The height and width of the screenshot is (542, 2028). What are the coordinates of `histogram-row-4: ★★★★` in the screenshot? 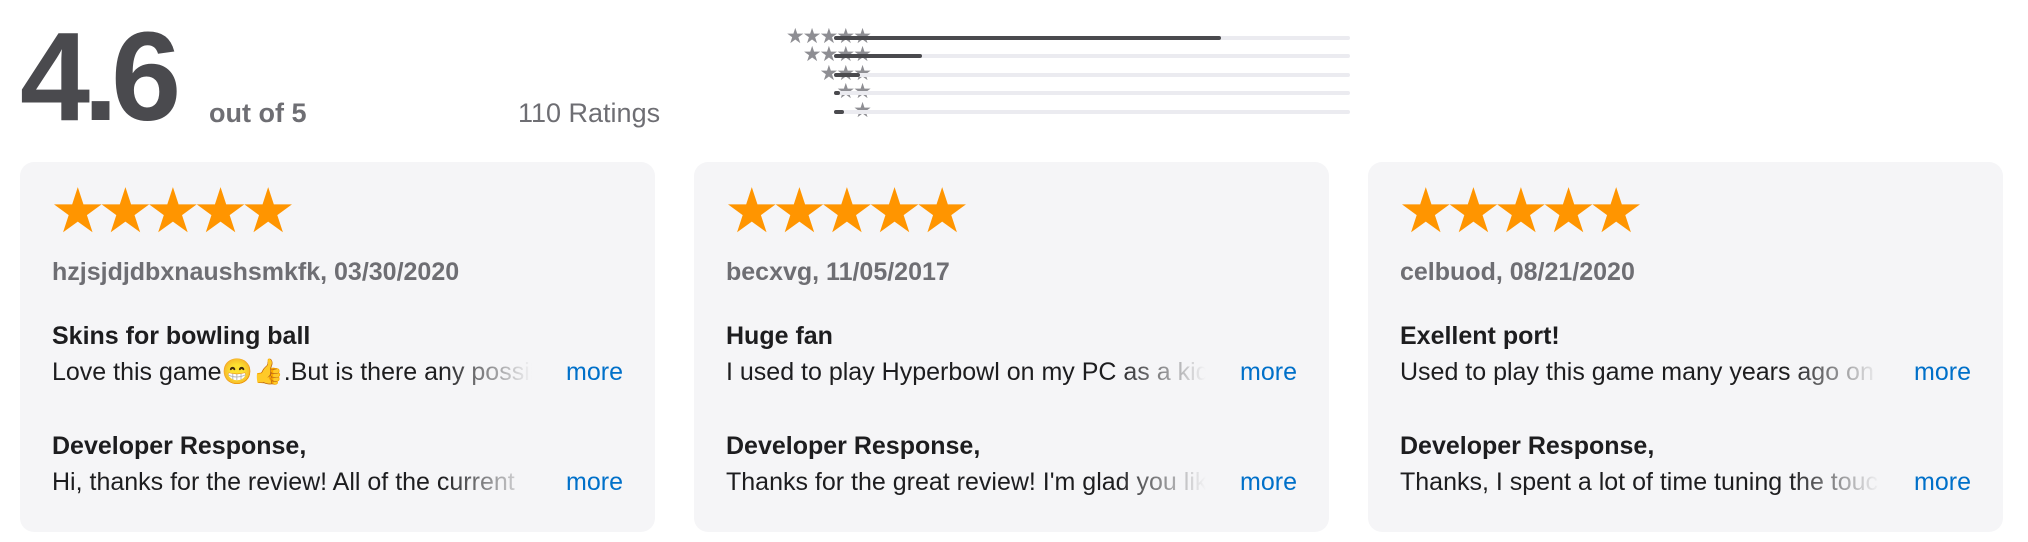 It's located at (1022, 55).